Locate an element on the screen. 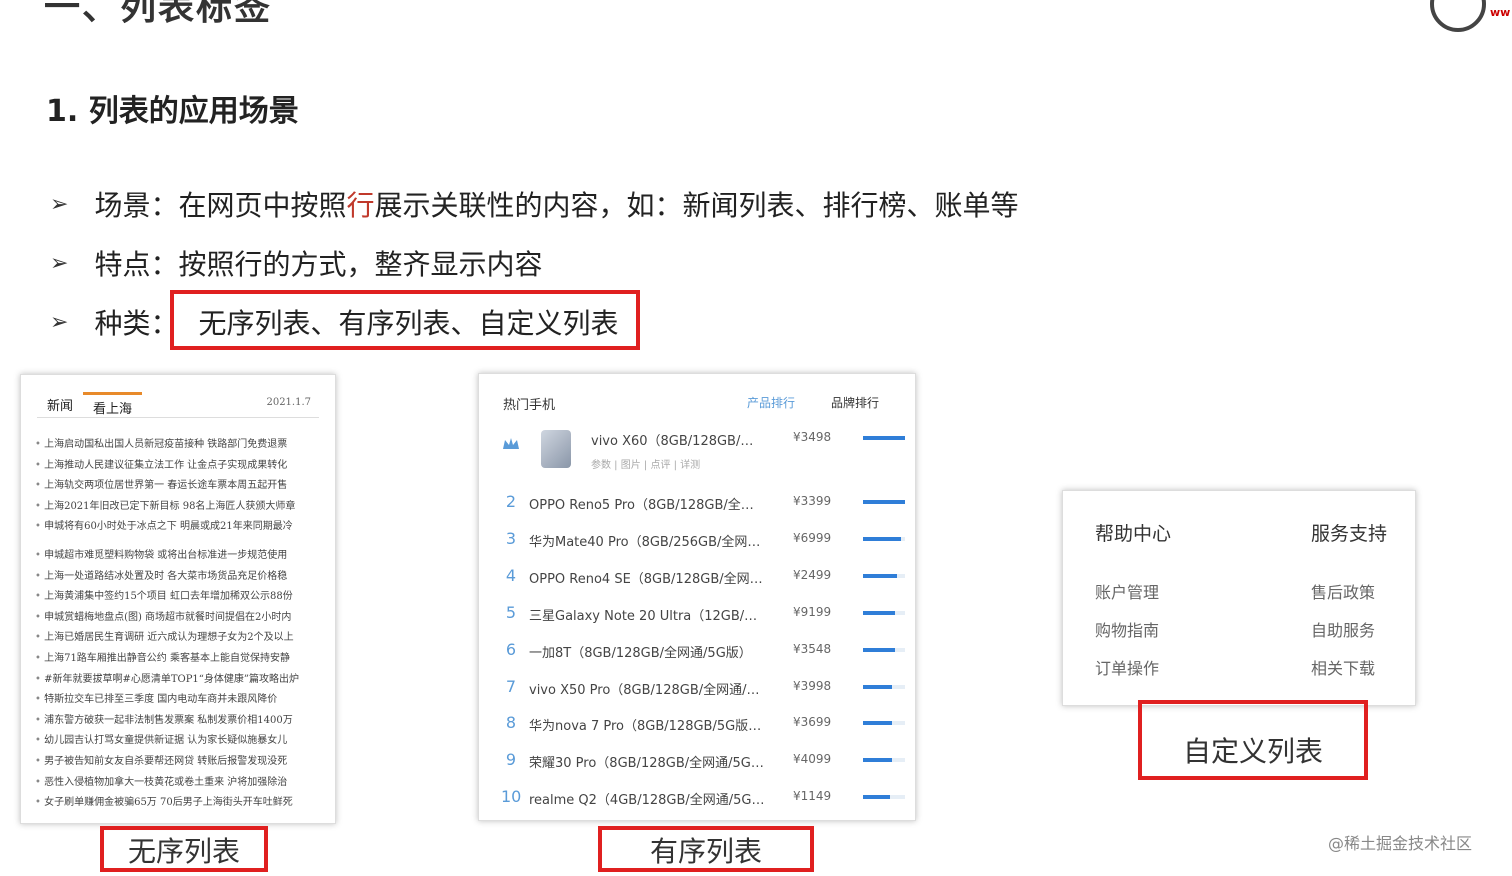 This screenshot has width=1512, height=876. link-self-service: 自助服务 is located at coordinates (1343, 629).